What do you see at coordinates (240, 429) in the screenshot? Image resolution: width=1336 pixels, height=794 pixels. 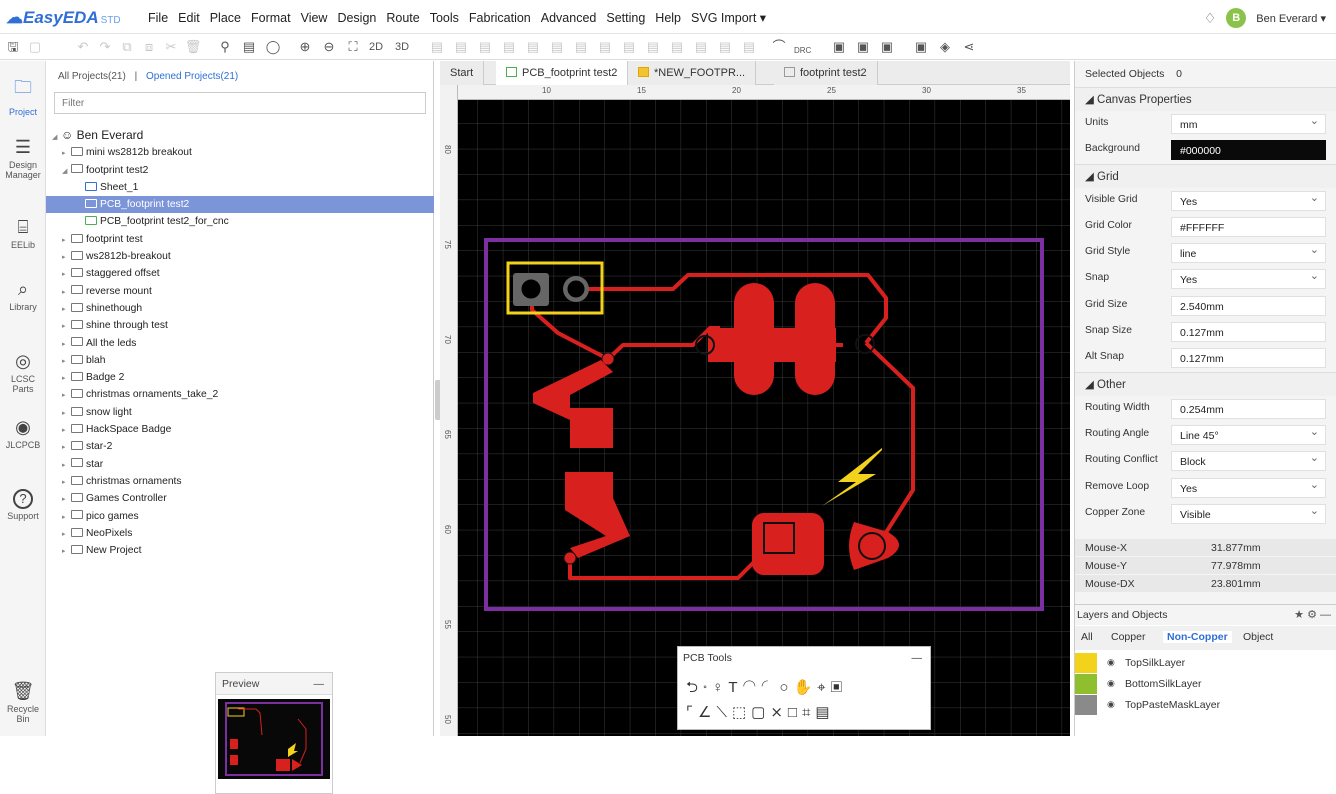 I see `tree-project: ▸ HackSpace Badge` at bounding box center [240, 429].